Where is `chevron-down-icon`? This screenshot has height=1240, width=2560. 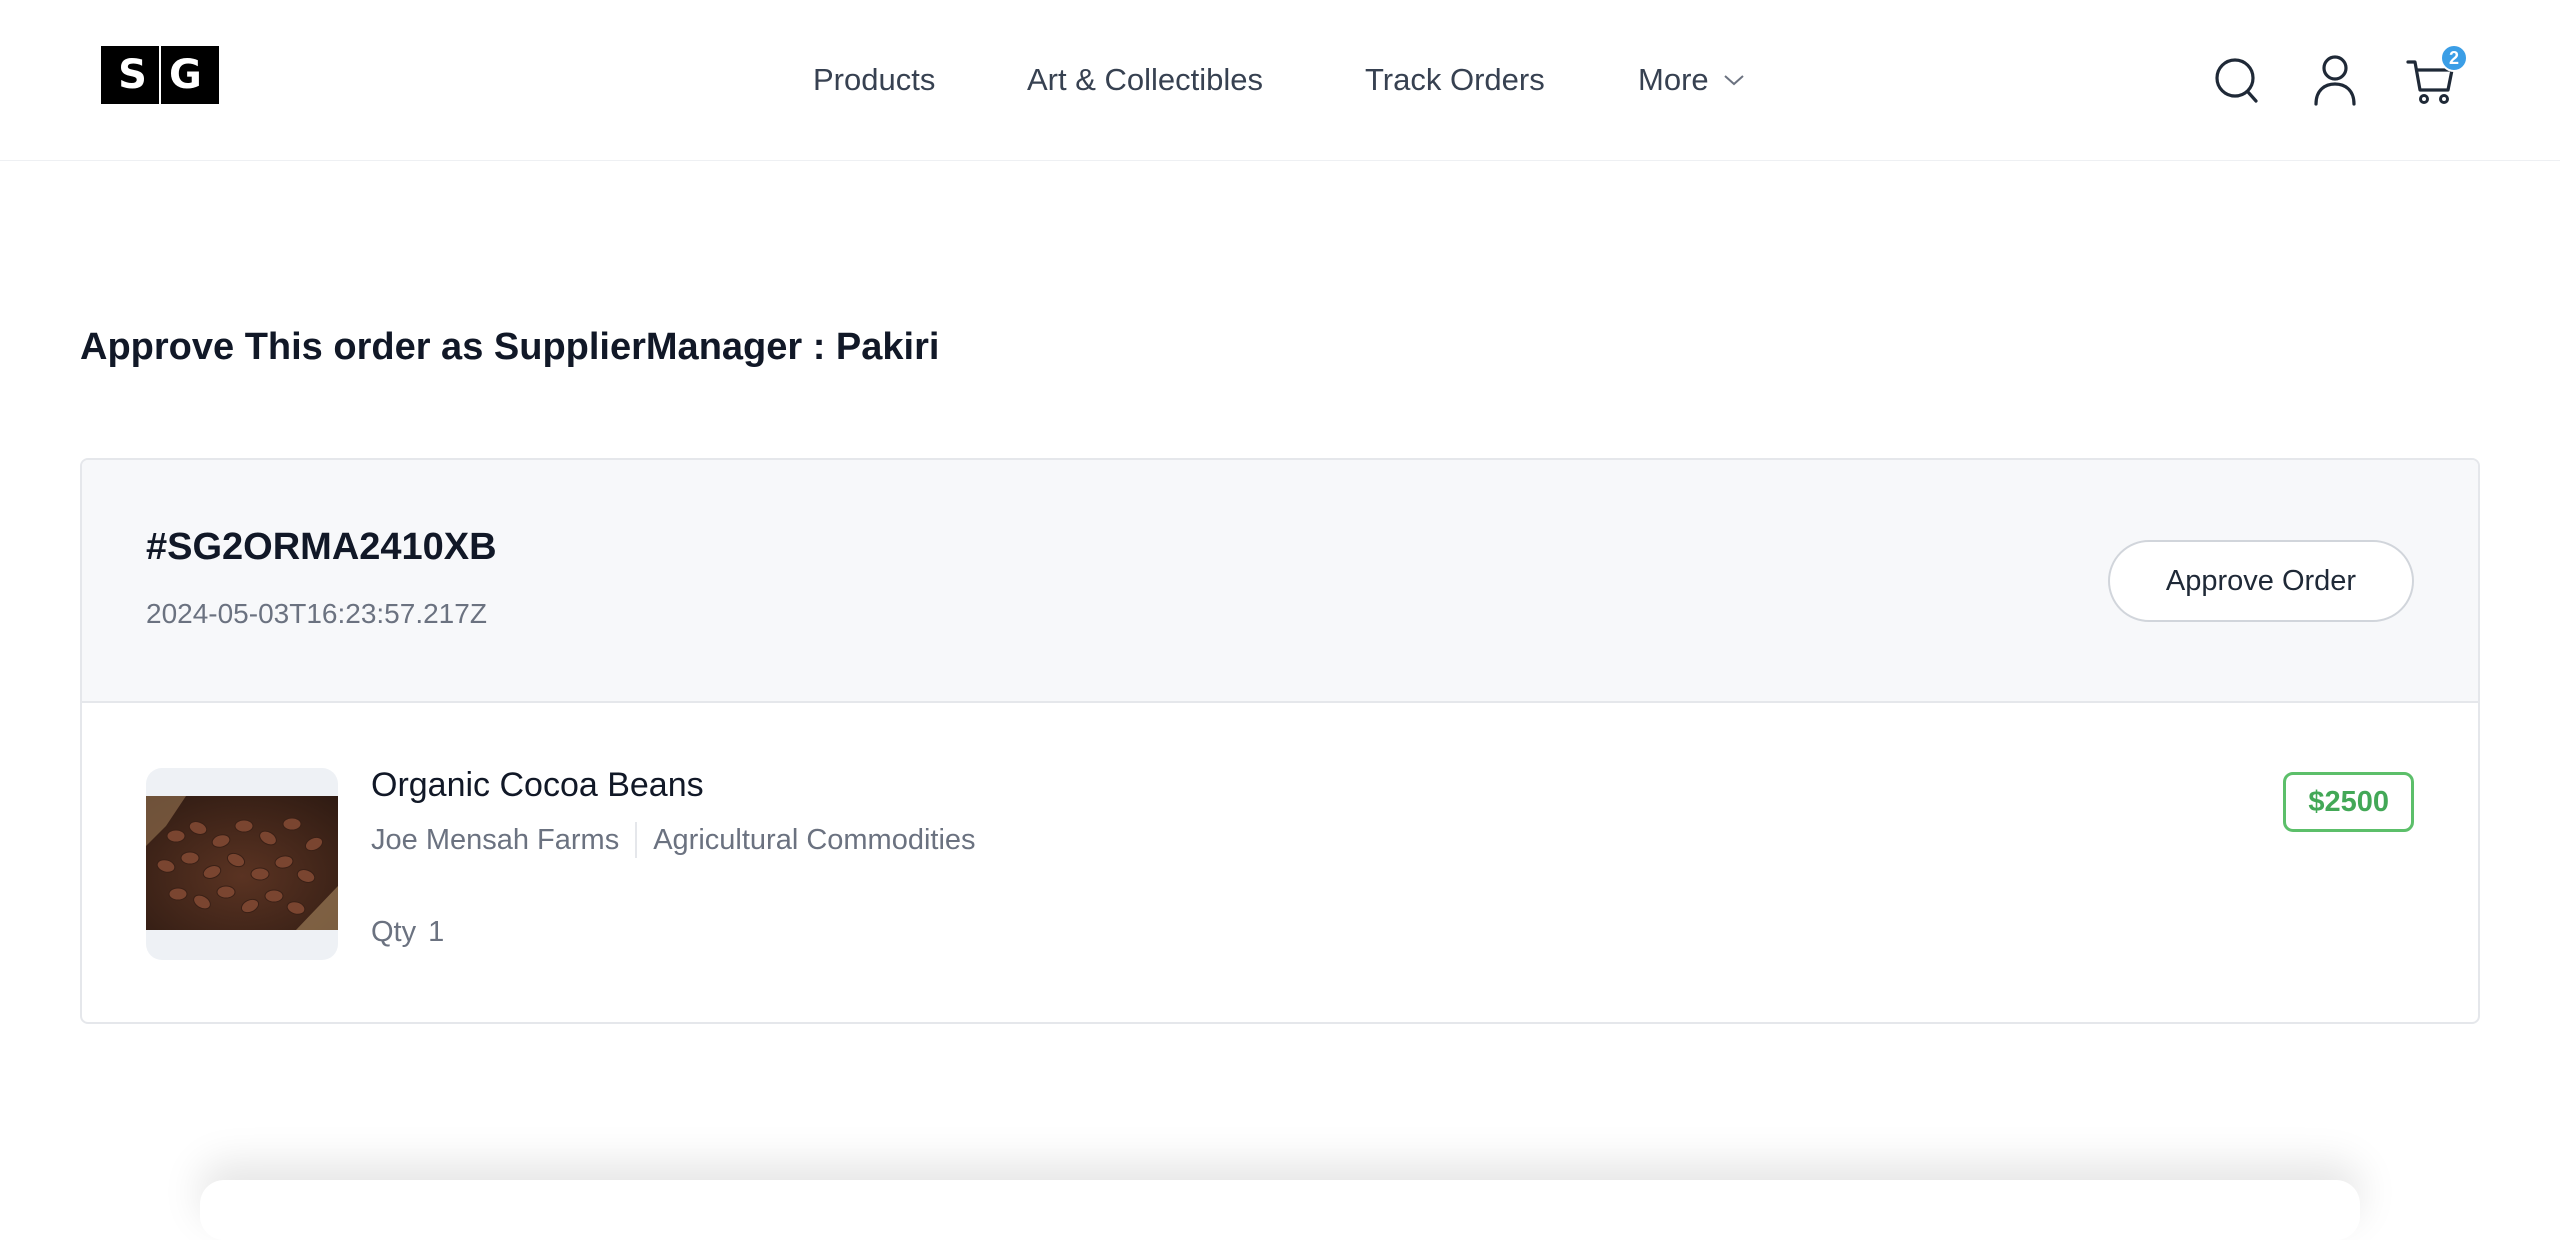
chevron-down-icon is located at coordinates (1733, 80).